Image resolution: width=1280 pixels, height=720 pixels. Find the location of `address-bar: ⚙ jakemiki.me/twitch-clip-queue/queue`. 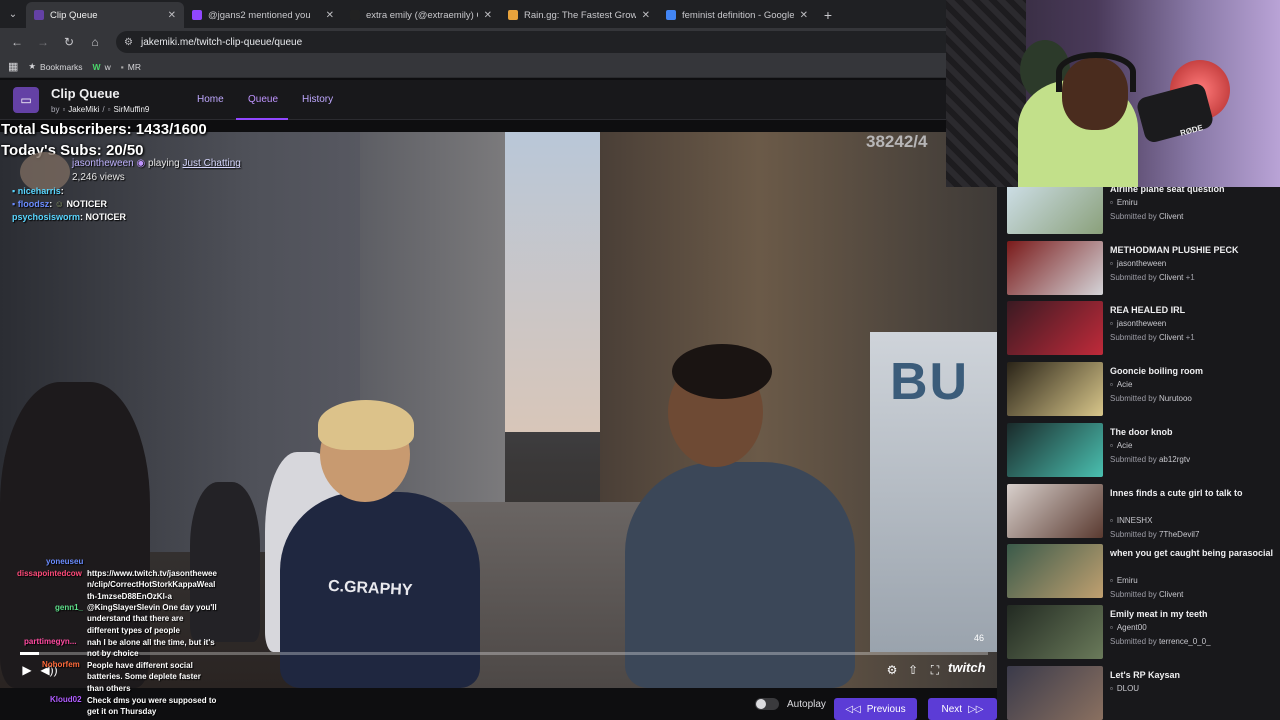

address-bar: ⚙ jakemiki.me/twitch-clip-queue/queue is located at coordinates (536, 42).